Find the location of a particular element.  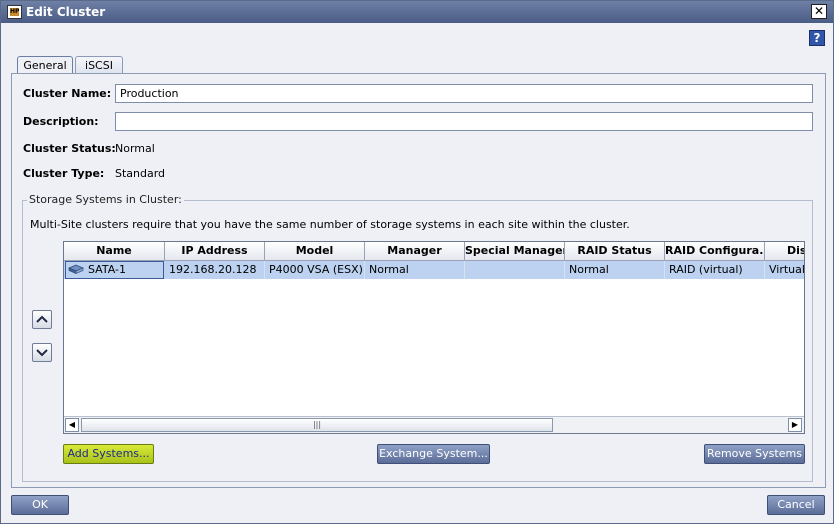

cell-name-text: SATA-1 is located at coordinates (107, 269).